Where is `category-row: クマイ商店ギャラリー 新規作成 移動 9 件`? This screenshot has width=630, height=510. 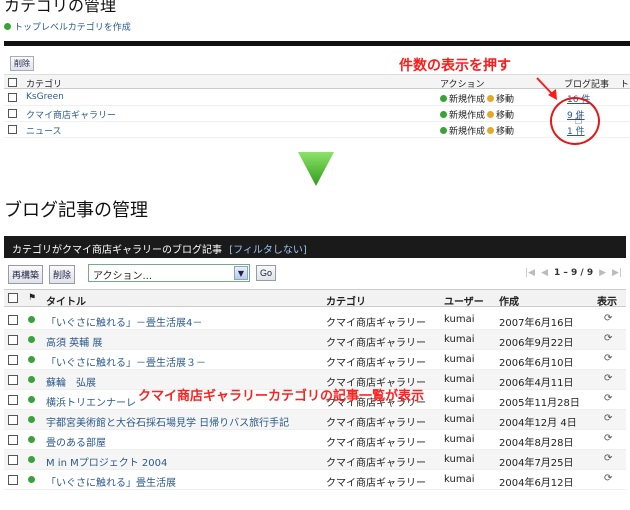
category-row: クマイ商店ギャラリー 新規作成 移動 9 件 is located at coordinates (317, 114).